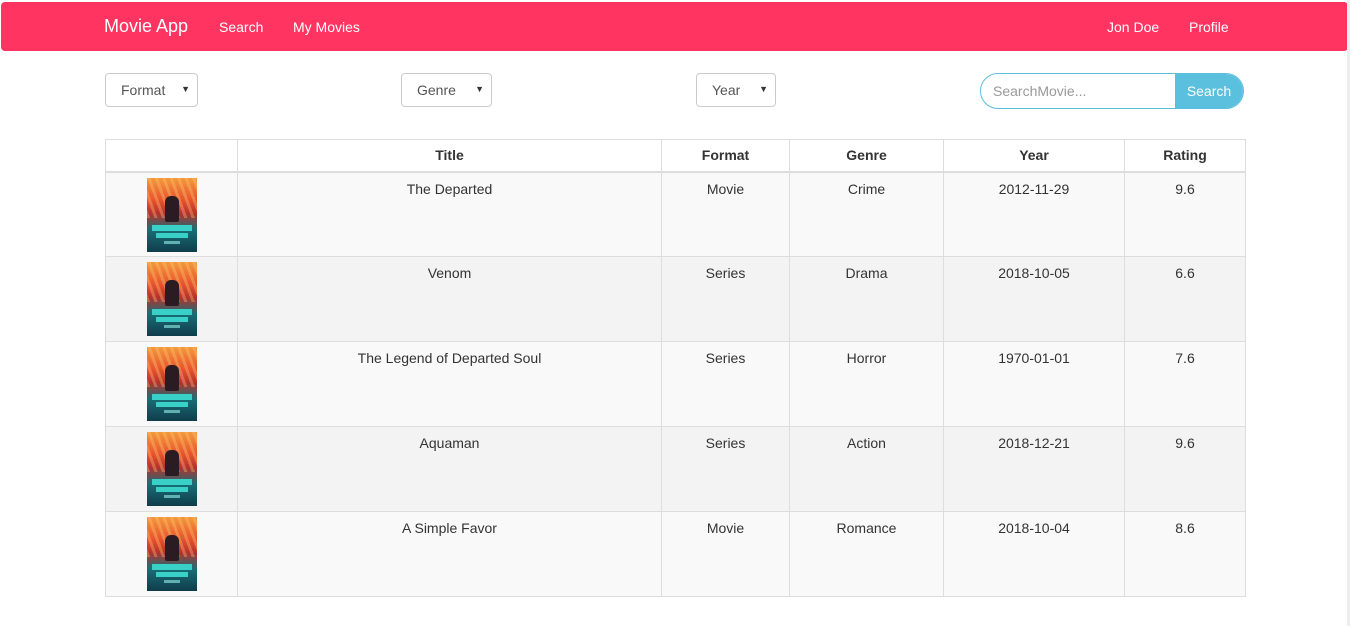 This screenshot has height=626, width=1350. What do you see at coordinates (1185, 299) in the screenshot?
I see `cell-rating: 6.6` at bounding box center [1185, 299].